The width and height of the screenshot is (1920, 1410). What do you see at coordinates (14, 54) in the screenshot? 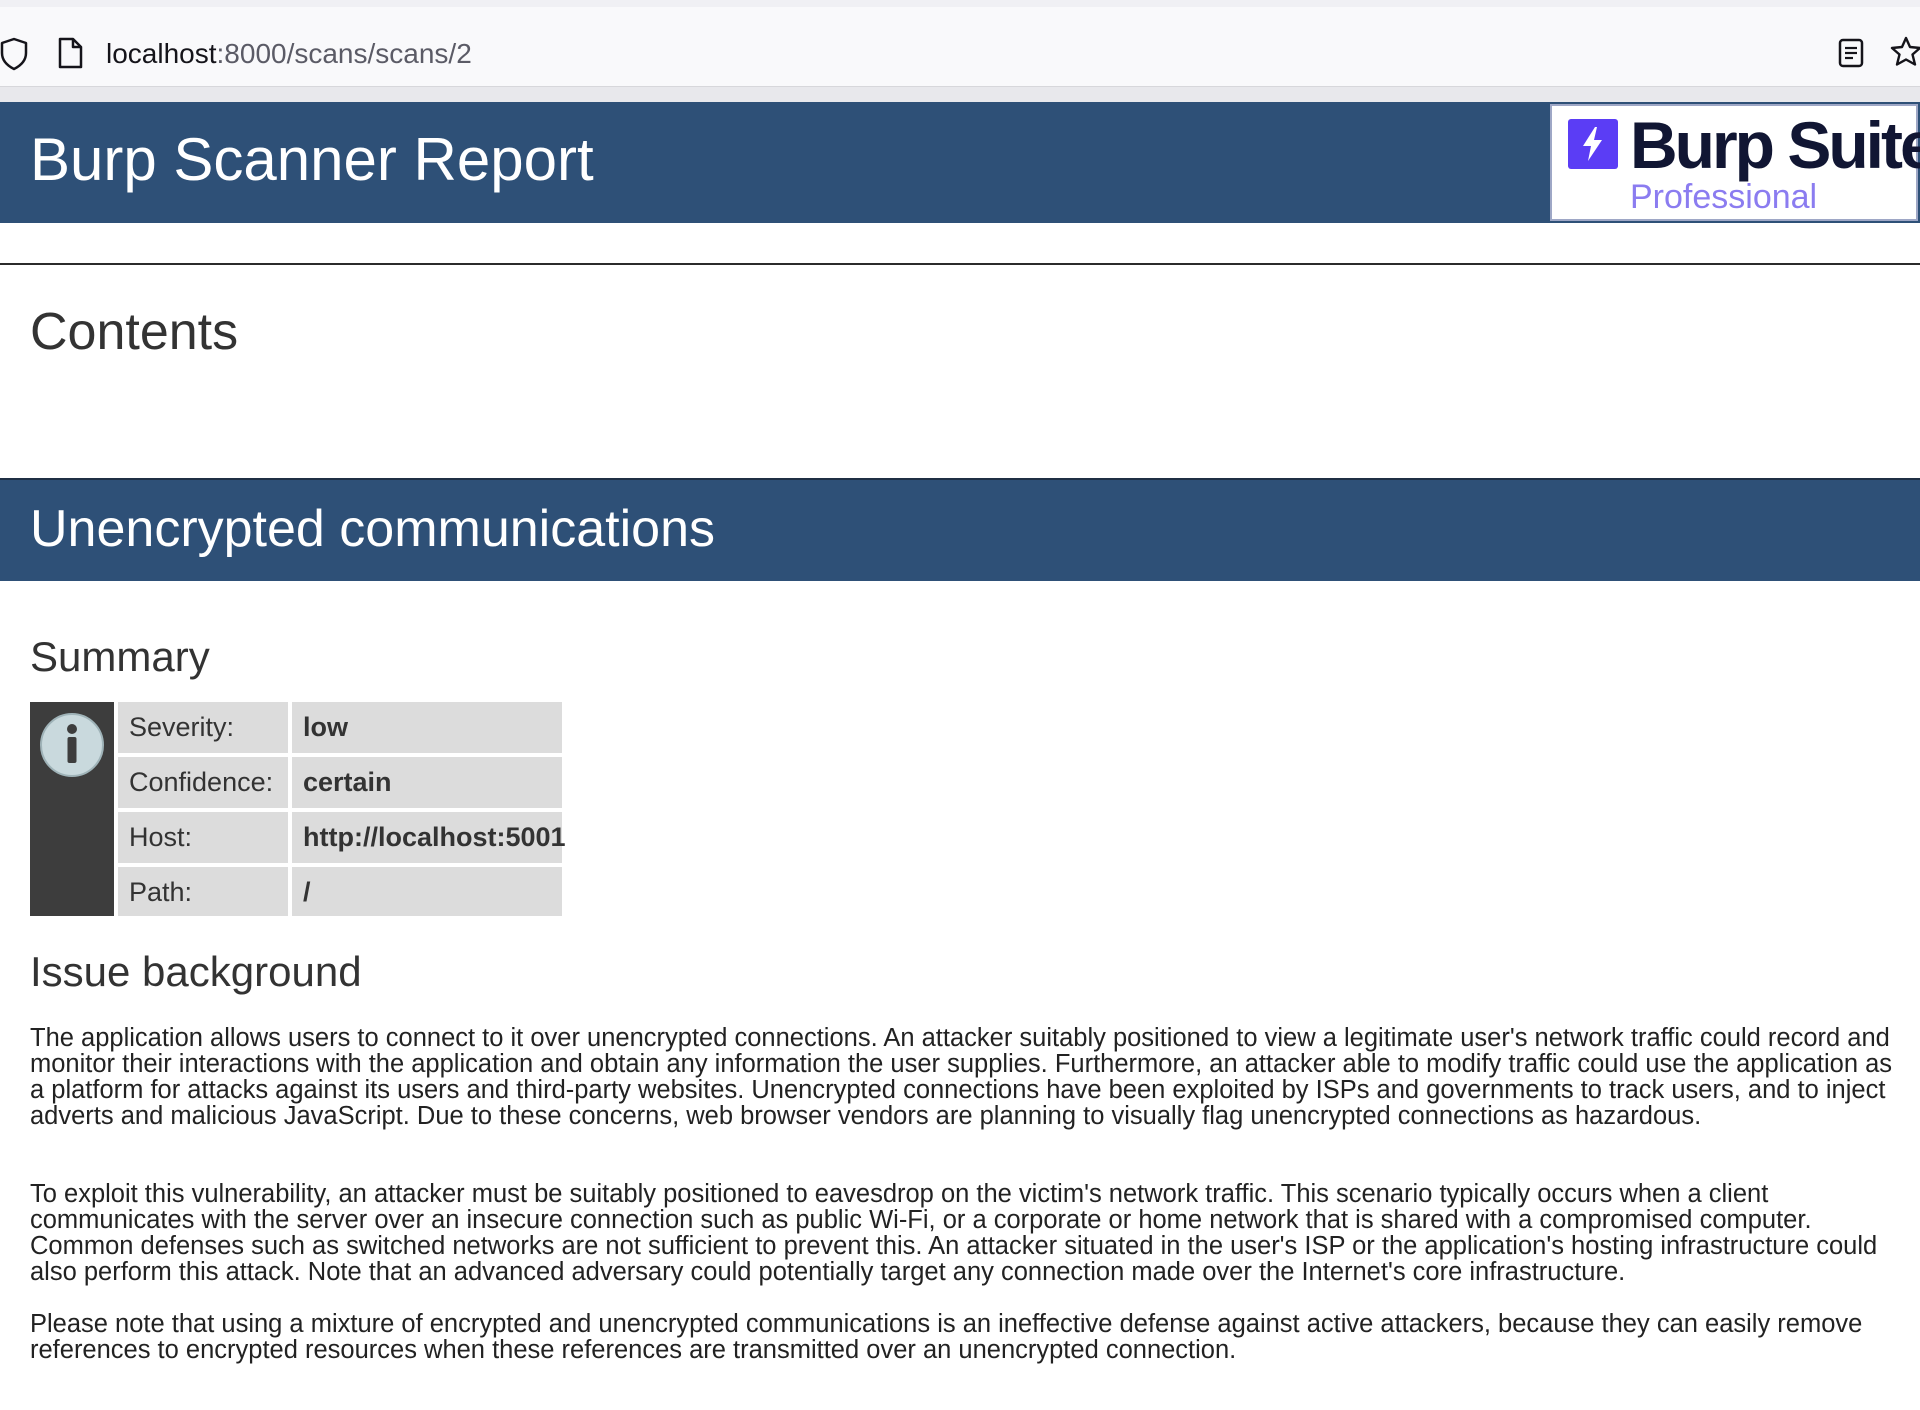
I see `shield-icon` at bounding box center [14, 54].